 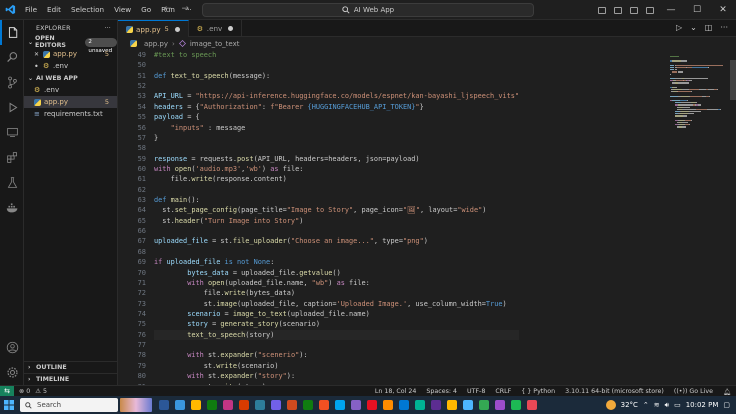 I want to click on menu-view: View, so click(x=122, y=9).